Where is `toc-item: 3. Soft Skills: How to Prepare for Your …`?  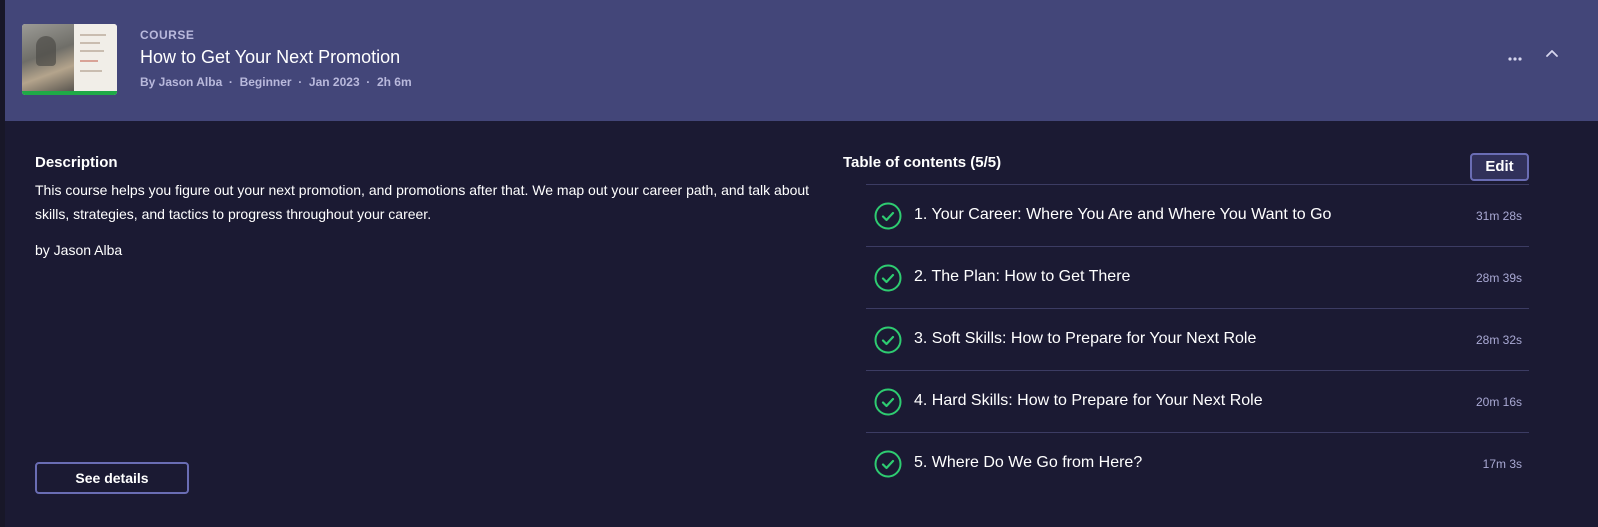 toc-item: 3. Soft Skills: How to Prepare for Your … is located at coordinates (1197, 340).